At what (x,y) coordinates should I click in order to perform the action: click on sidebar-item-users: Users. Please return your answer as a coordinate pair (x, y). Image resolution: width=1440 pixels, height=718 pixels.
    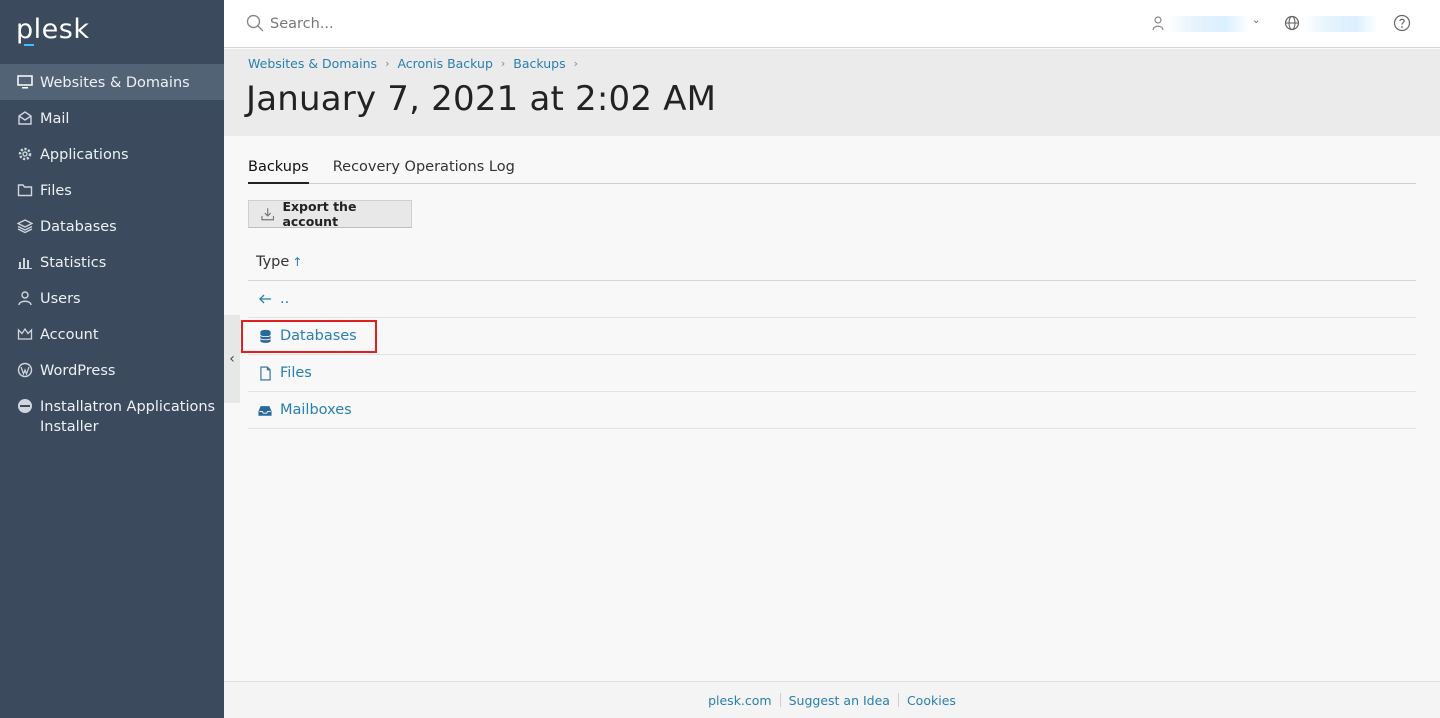
    Looking at the image, I should click on (112, 298).